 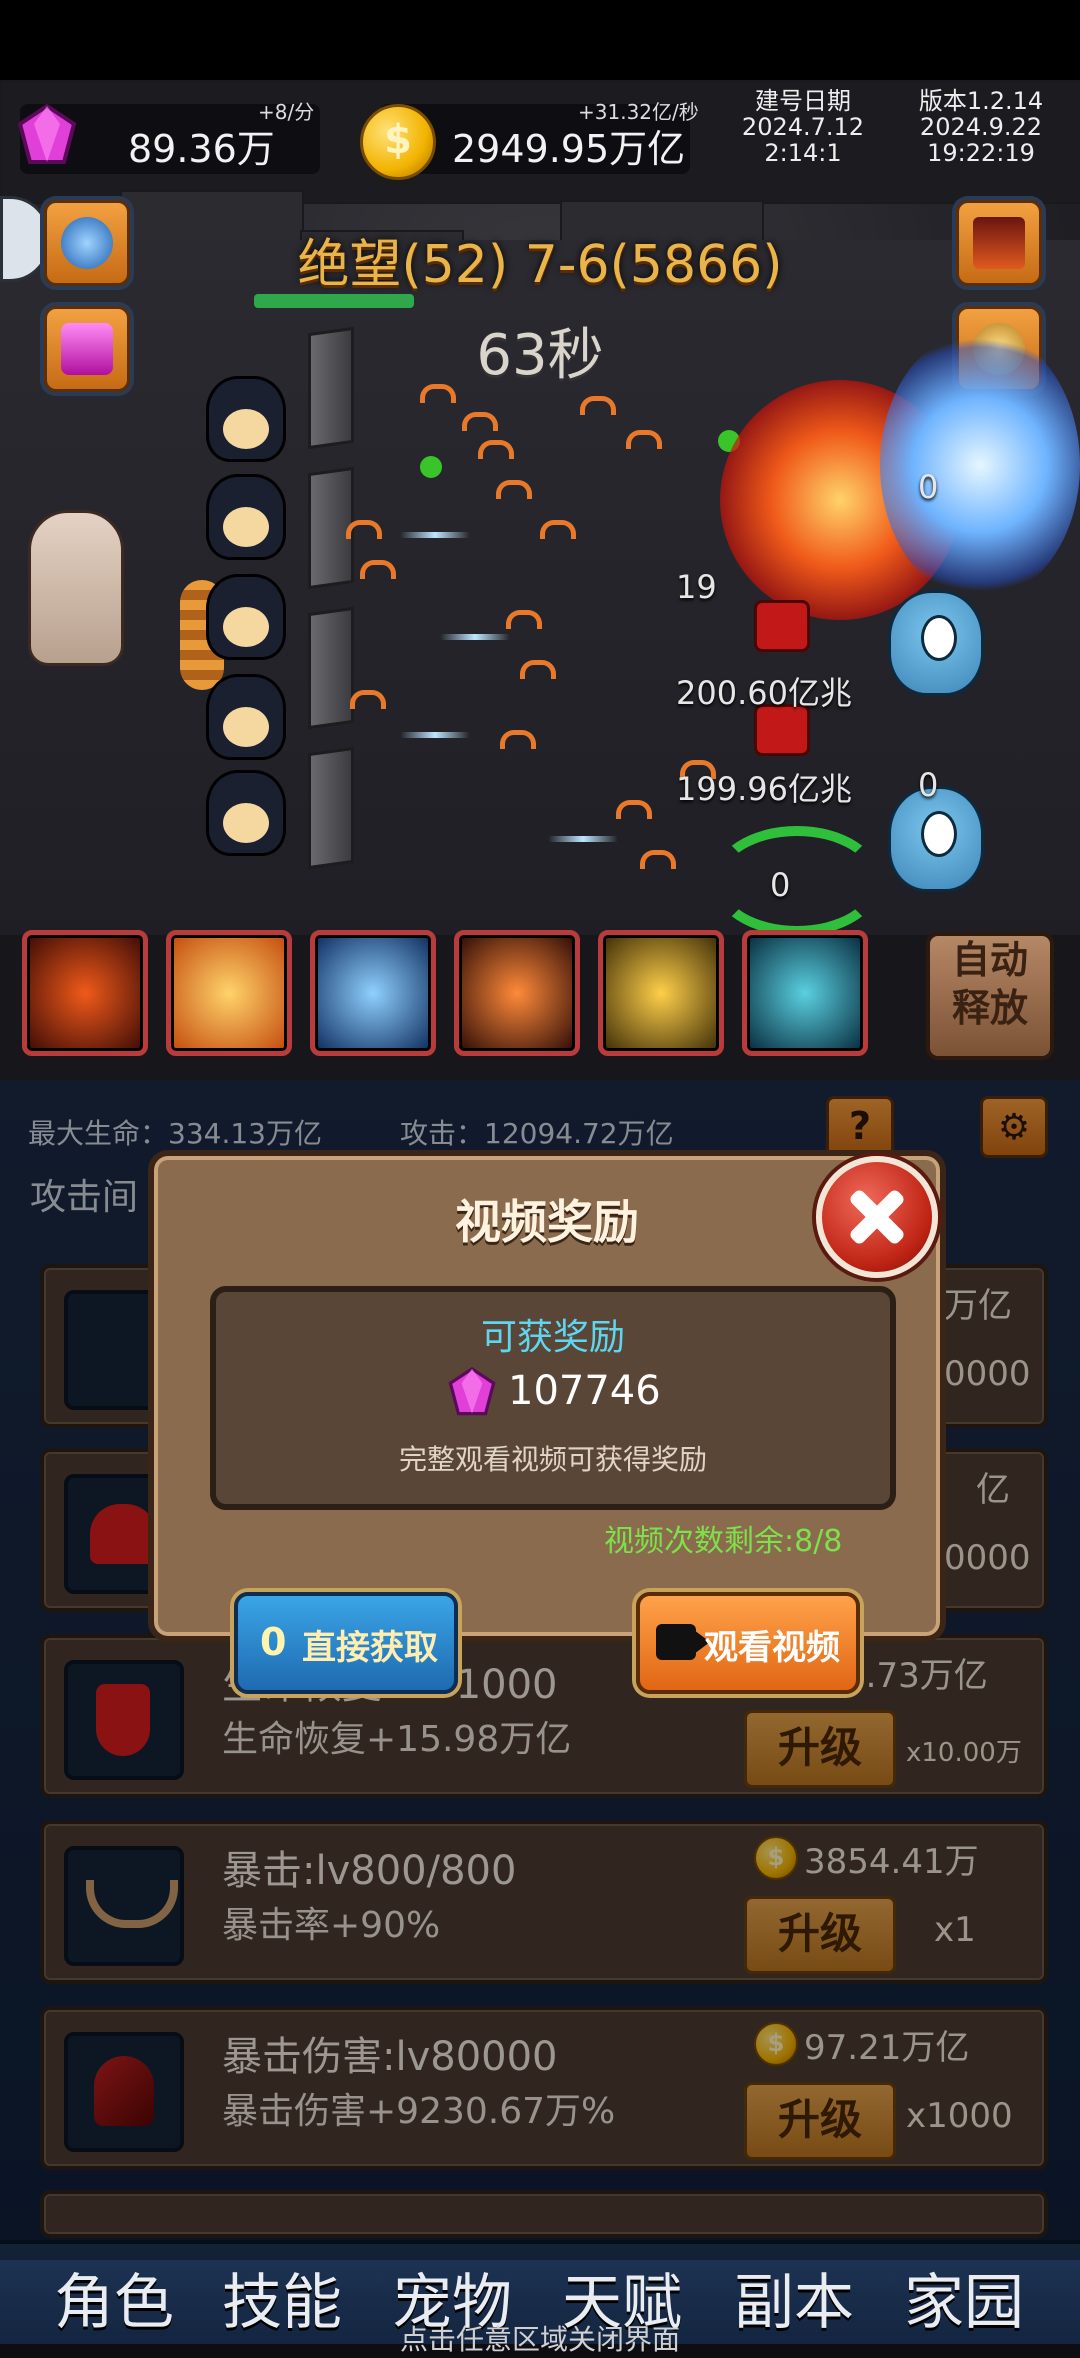 What do you see at coordinates (273, 1642) in the screenshot?
I see `direct-claim-count: 0` at bounding box center [273, 1642].